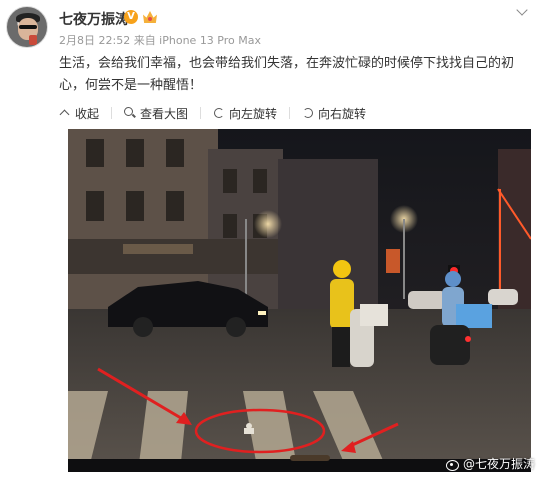  I want to click on far-right-building, so click(514, 229).